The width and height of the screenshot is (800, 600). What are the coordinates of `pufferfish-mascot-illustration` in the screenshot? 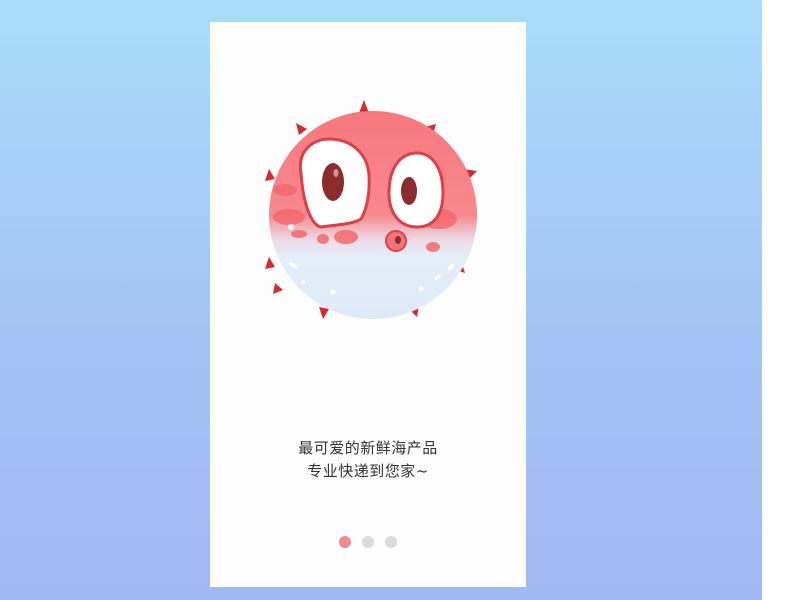 It's located at (371, 209).